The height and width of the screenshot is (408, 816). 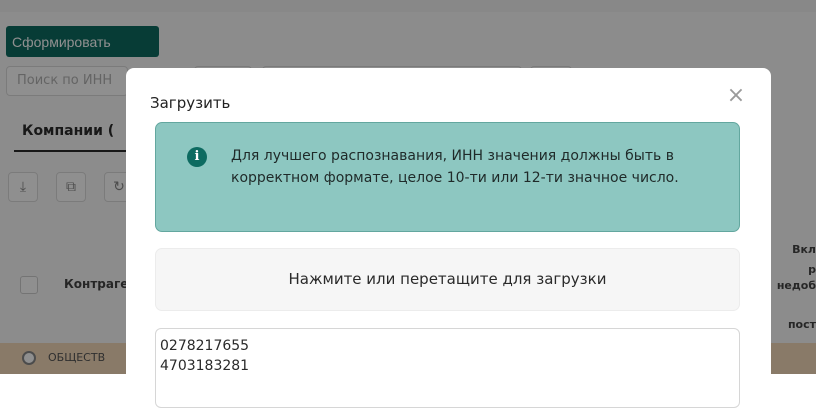 What do you see at coordinates (447, 368) in the screenshot?
I see `inn-textarea: 0278217655 4703183281` at bounding box center [447, 368].